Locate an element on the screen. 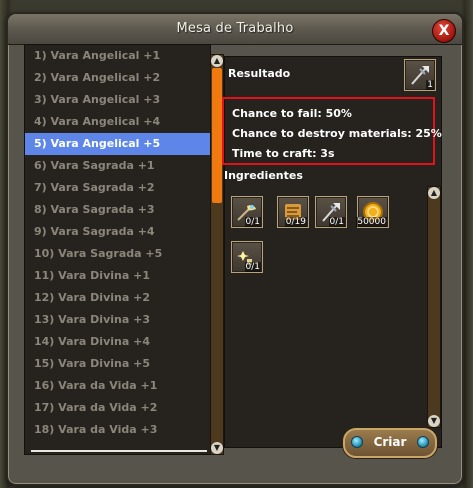 The height and width of the screenshot is (488, 473). list-item: 12) Vara Divina +2 is located at coordinates (117, 298).